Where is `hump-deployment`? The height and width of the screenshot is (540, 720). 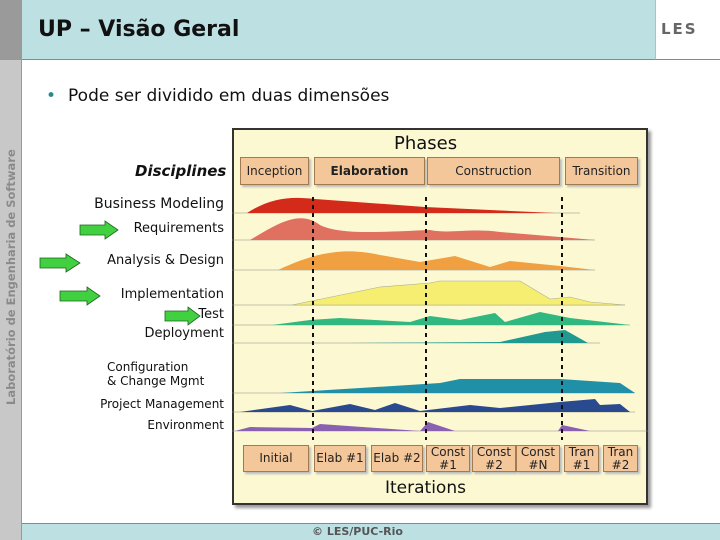
hump-deployment is located at coordinates (469, 336).